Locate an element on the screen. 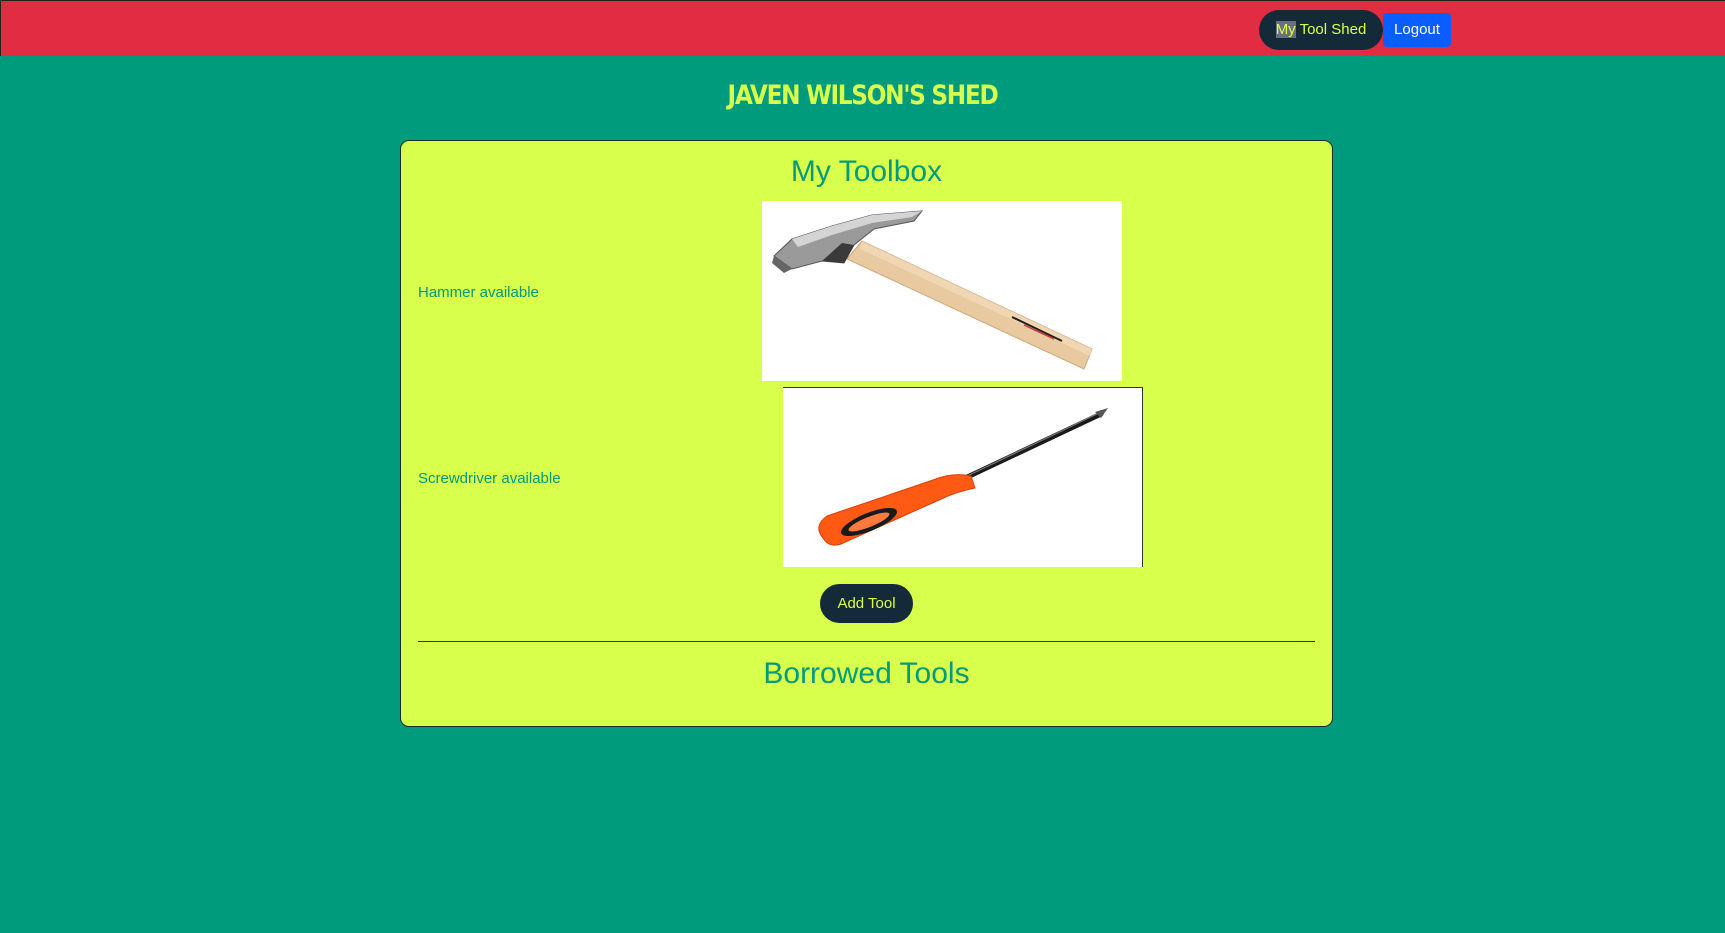  tool-item-screwdriver: Screwdriver available is located at coordinates (866, 477).